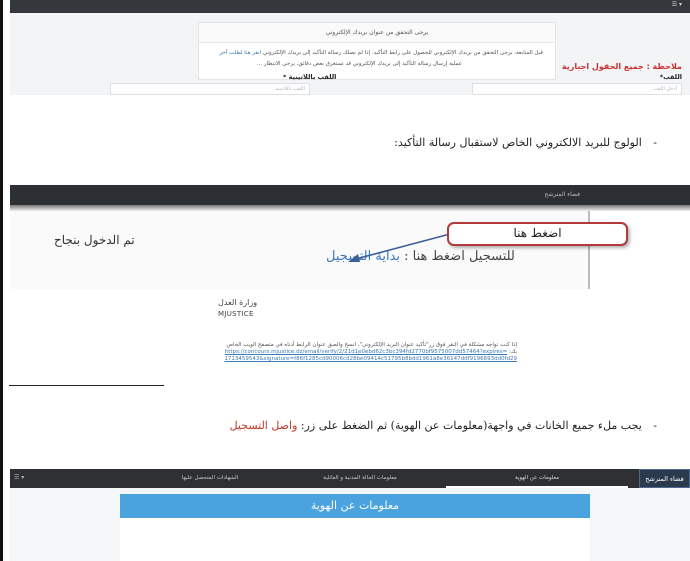 This screenshot has height=561, width=690. I want to click on navbar-label: فضاء المترشح, so click(562, 194).